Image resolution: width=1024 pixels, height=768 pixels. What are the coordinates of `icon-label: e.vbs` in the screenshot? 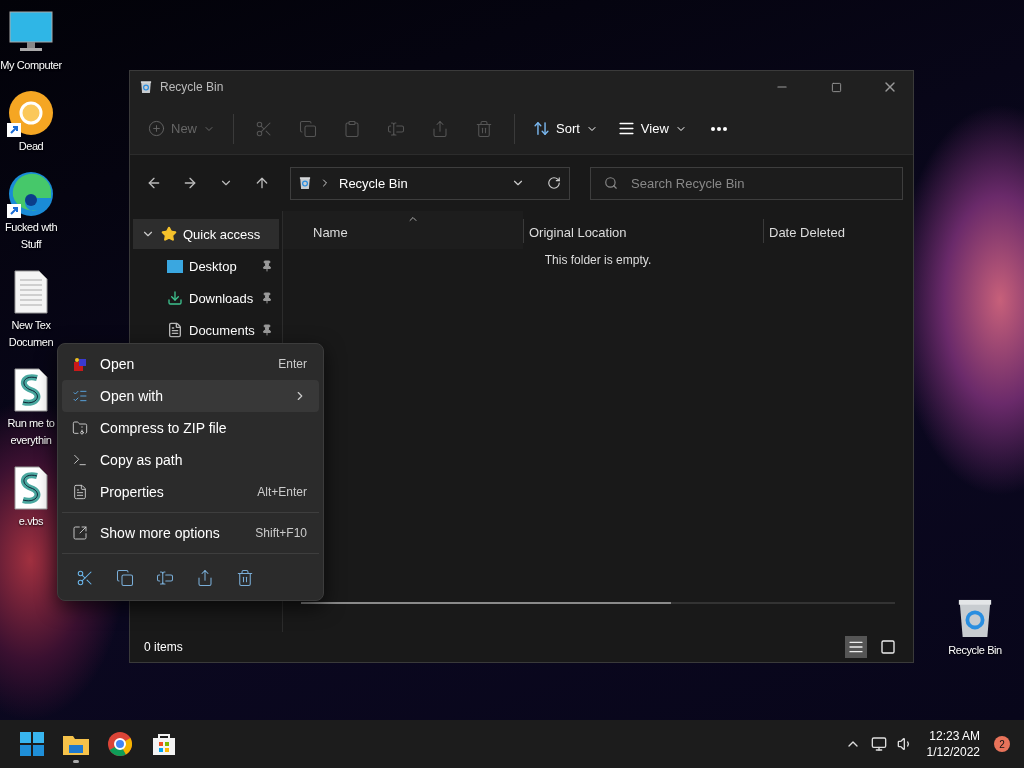 It's located at (31, 521).